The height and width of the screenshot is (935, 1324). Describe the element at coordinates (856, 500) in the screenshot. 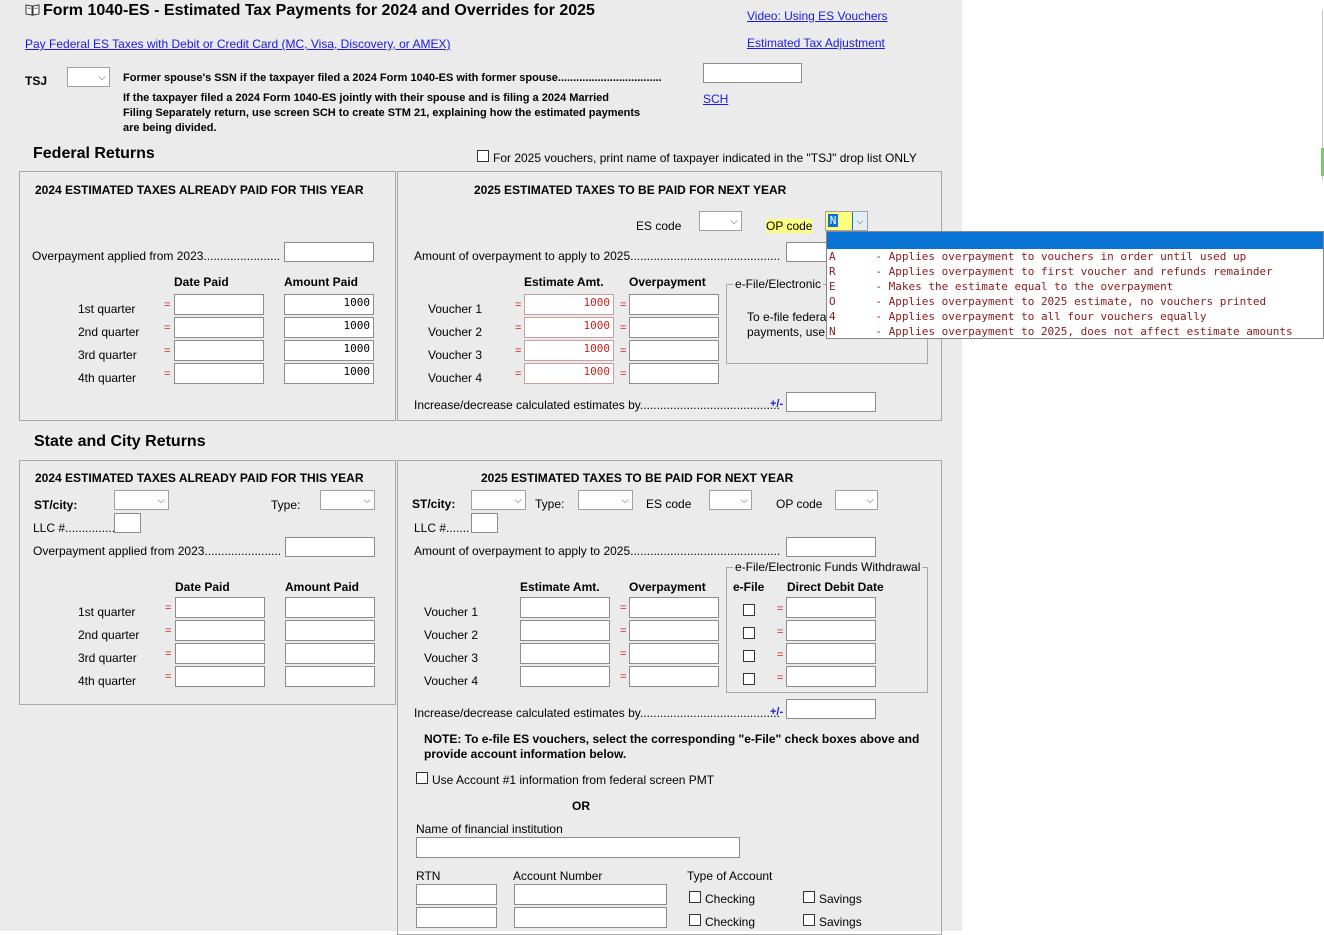

I see `state-next-op-code-select: ⌵` at that location.